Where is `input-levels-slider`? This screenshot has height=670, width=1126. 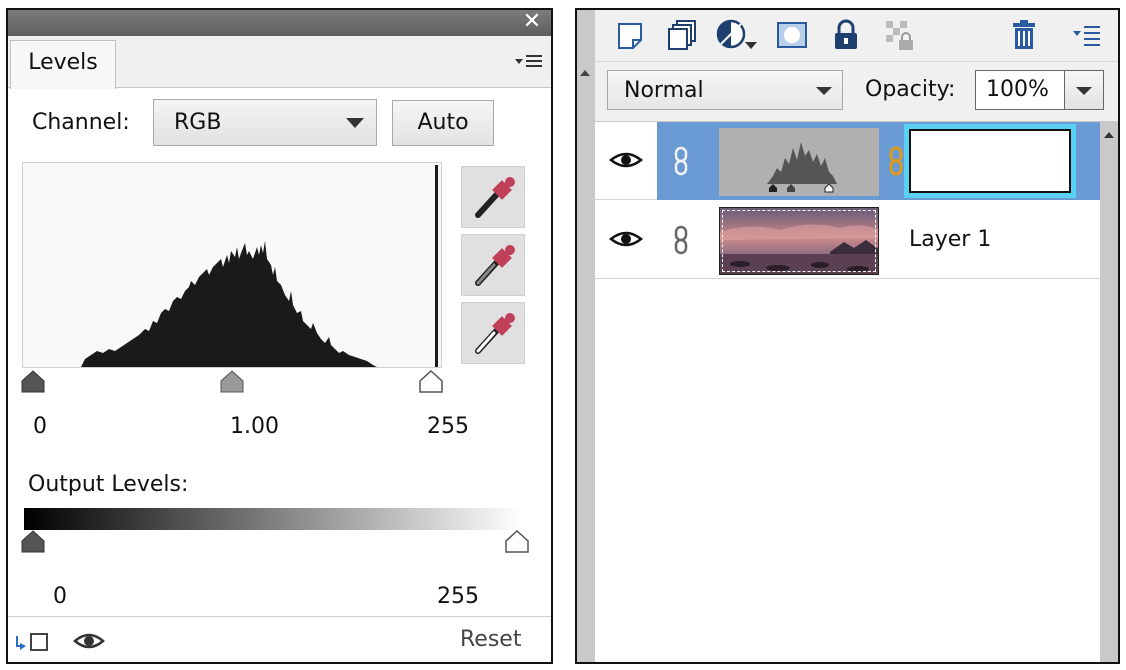
input-levels-slider is located at coordinates (233, 383).